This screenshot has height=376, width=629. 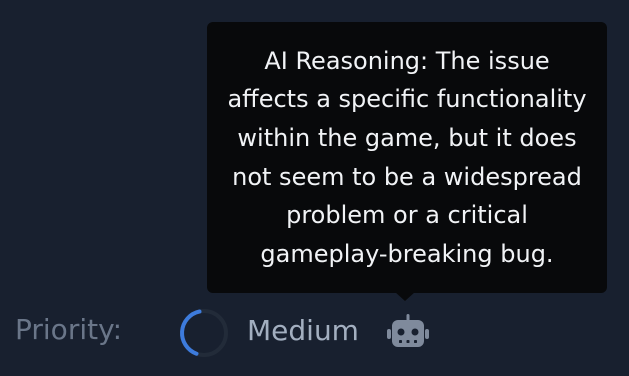 I want to click on priority-label: Priority:, so click(x=69, y=329).